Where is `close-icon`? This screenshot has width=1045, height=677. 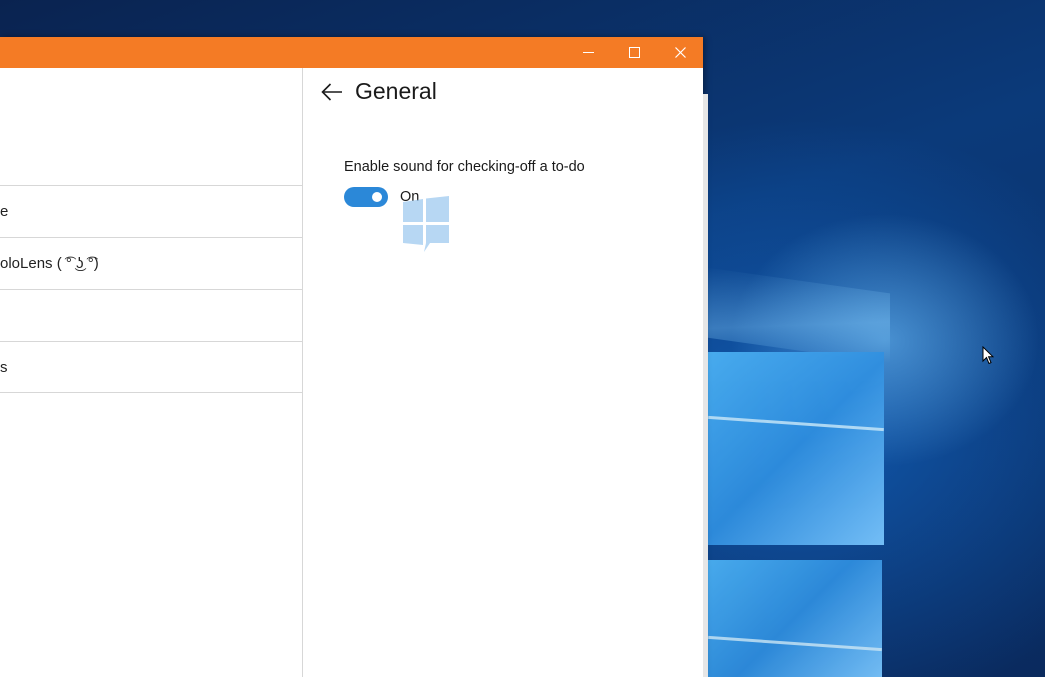
close-icon is located at coordinates (680, 52).